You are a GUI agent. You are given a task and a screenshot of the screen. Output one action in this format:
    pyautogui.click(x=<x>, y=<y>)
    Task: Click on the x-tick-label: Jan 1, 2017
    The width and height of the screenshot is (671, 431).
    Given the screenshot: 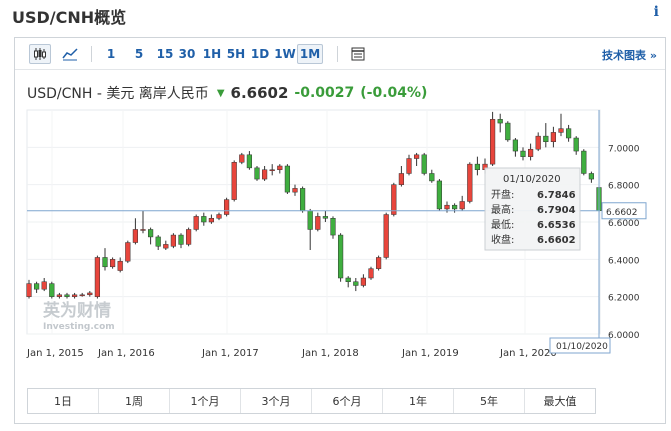 What is the action you would take?
    pyautogui.click(x=230, y=353)
    